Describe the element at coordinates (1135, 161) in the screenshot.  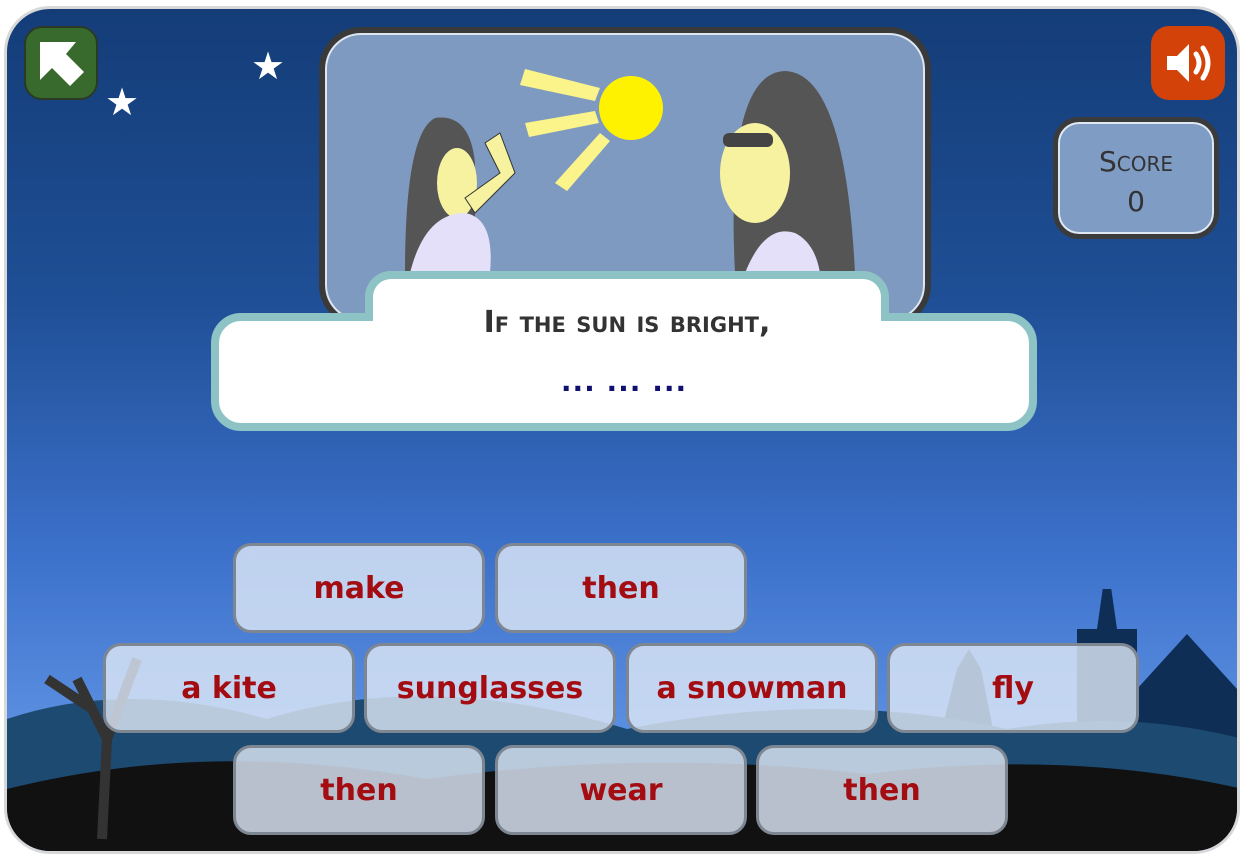
I see `score-label: Score` at that location.